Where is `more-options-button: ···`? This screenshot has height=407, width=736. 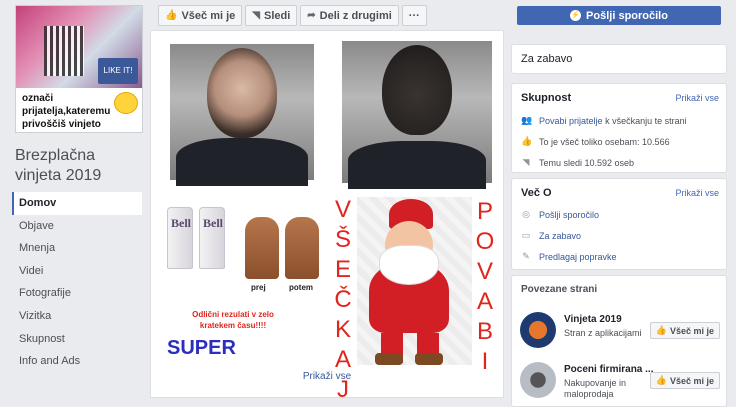 more-options-button: ··· is located at coordinates (414, 15).